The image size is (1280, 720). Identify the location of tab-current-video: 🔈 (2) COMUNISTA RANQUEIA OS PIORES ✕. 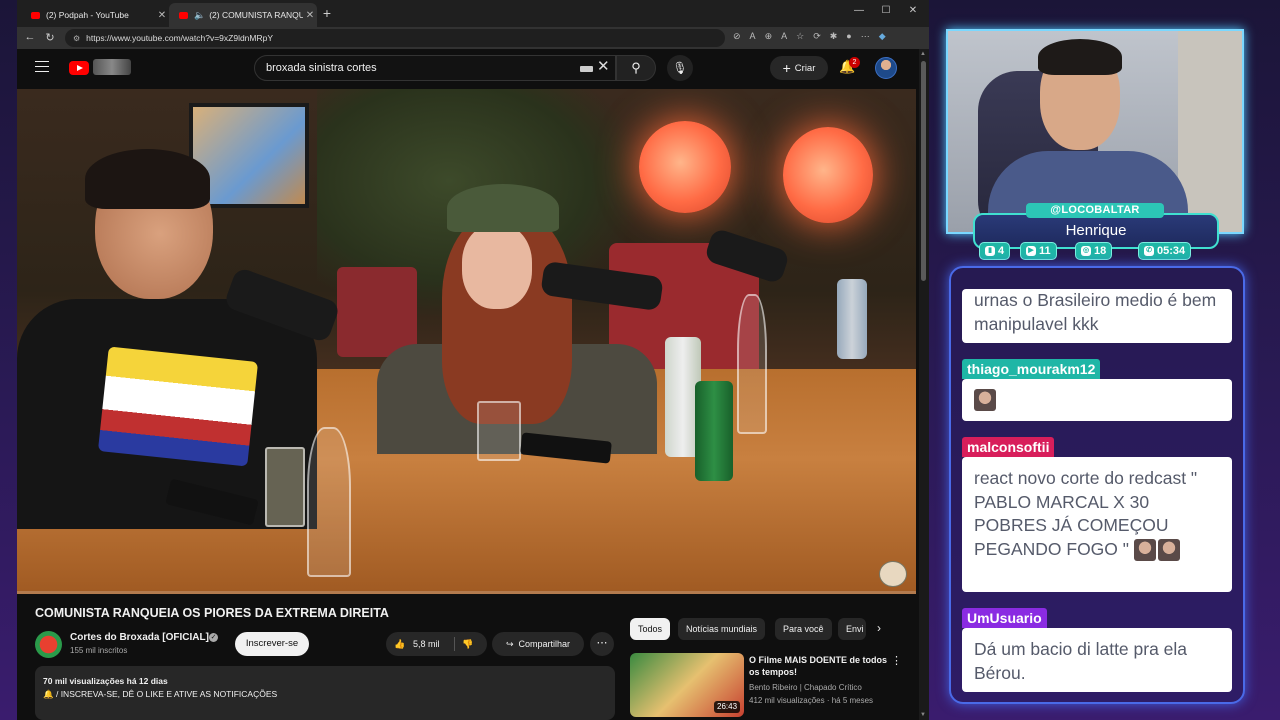
(243, 15).